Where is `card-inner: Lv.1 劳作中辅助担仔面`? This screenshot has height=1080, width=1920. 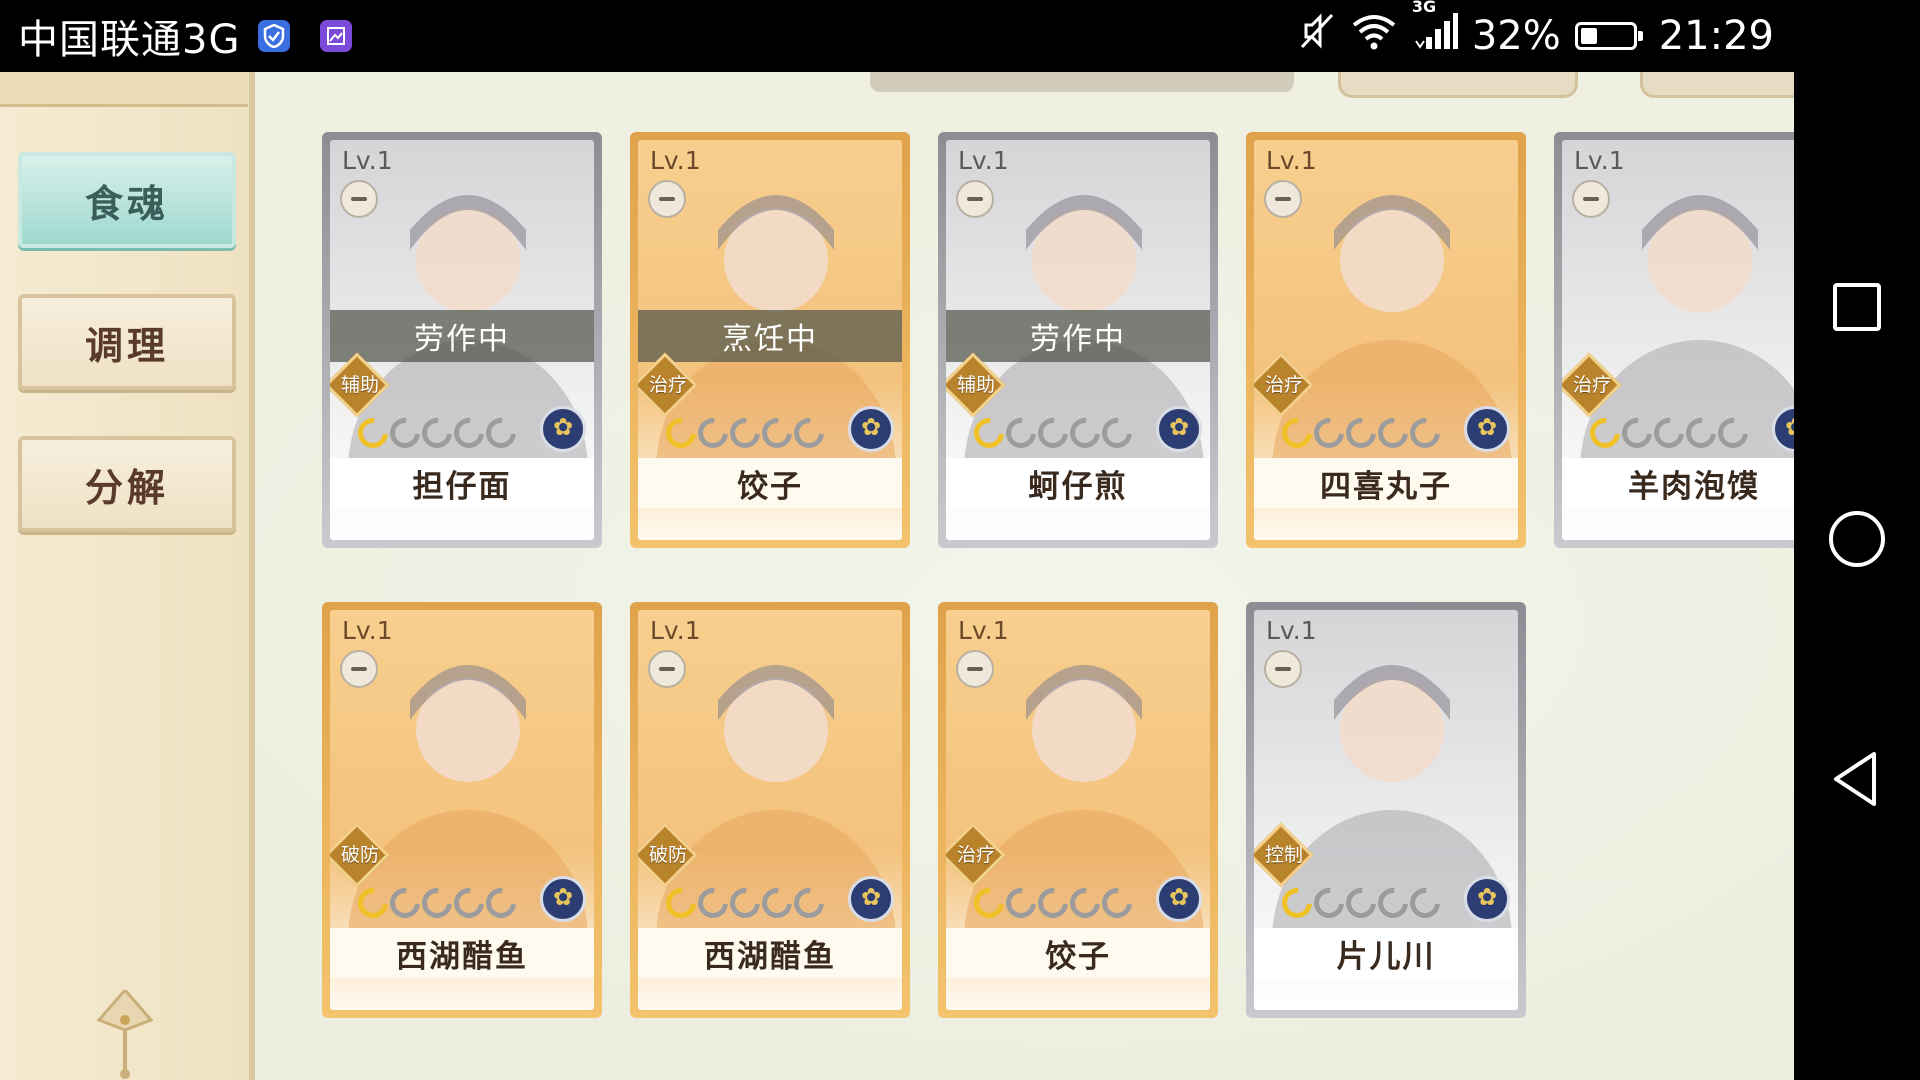
card-inner: Lv.1 劳作中辅助担仔面 is located at coordinates (462, 340).